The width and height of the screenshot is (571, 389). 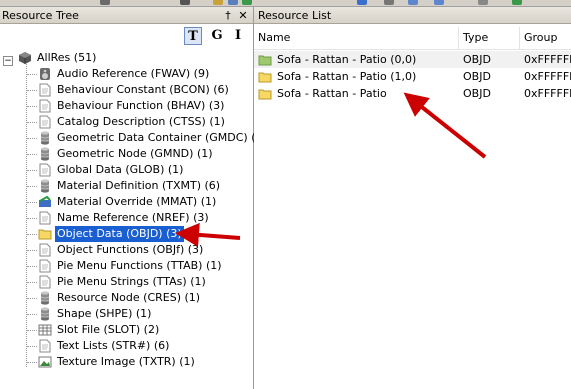 What do you see at coordinates (238, 36) in the screenshot?
I see `view-instance-button: I` at bounding box center [238, 36].